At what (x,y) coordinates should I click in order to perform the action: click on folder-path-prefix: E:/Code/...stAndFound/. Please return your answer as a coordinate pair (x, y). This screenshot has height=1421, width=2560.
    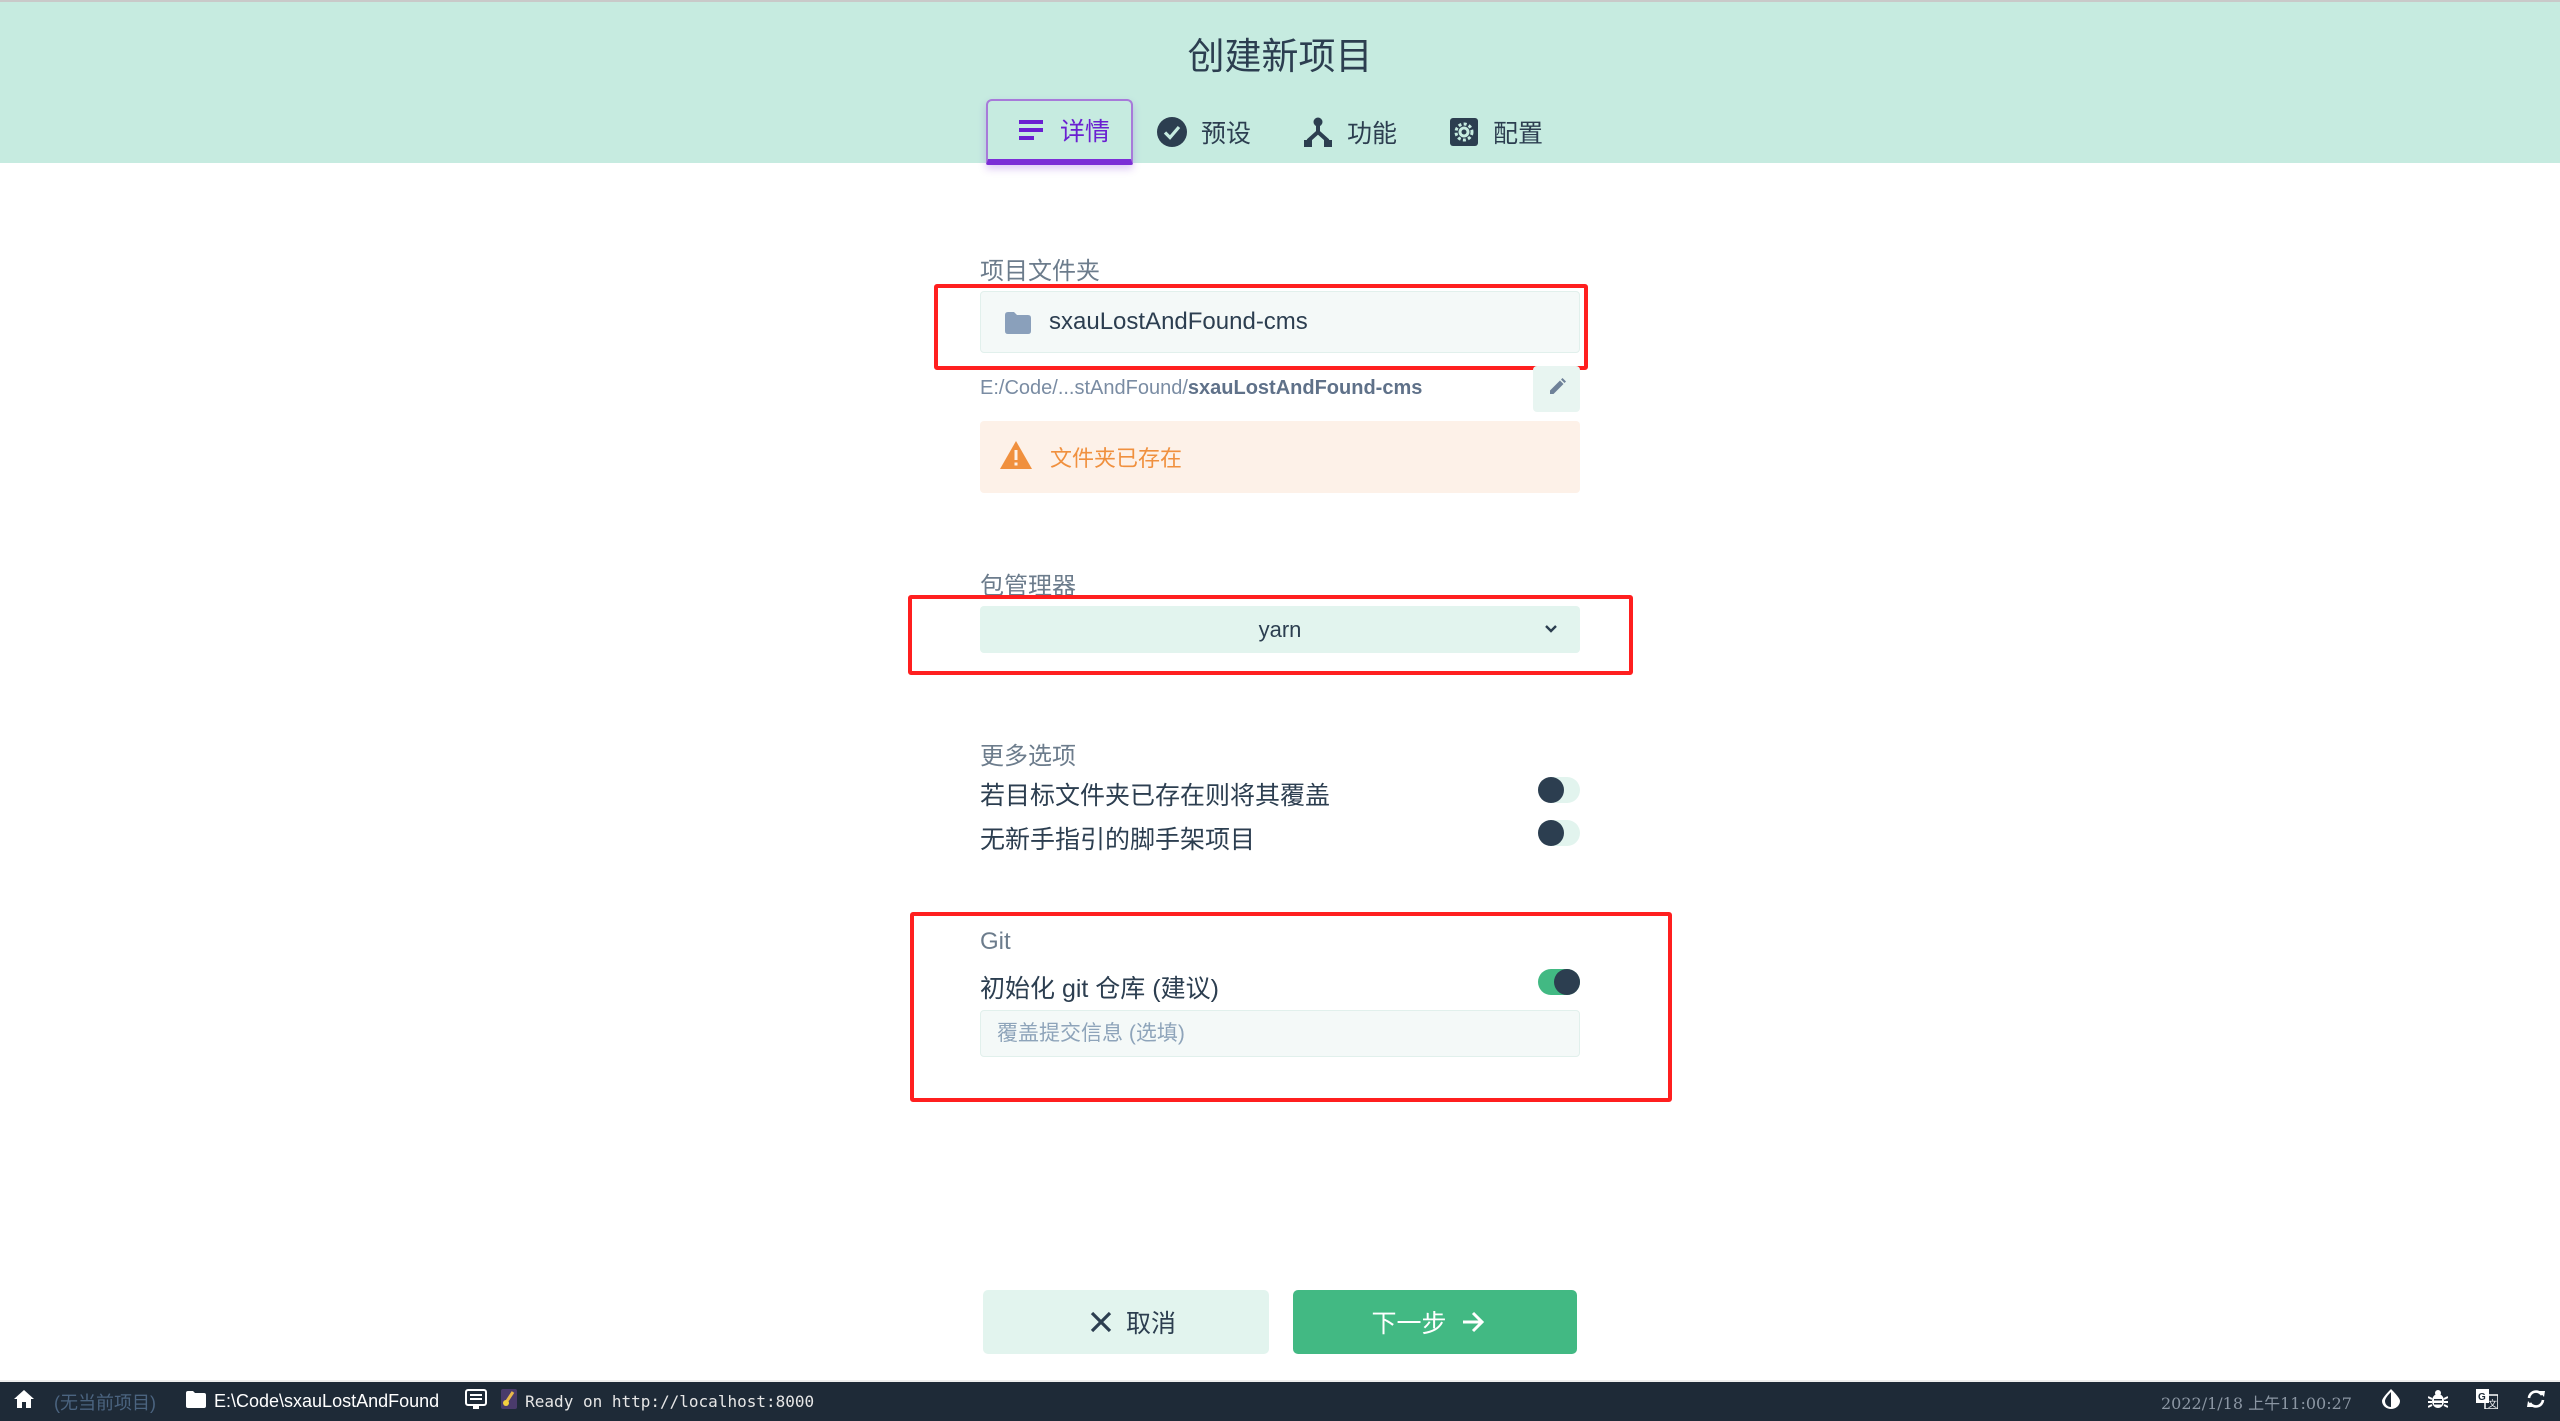
    Looking at the image, I should click on (1084, 388).